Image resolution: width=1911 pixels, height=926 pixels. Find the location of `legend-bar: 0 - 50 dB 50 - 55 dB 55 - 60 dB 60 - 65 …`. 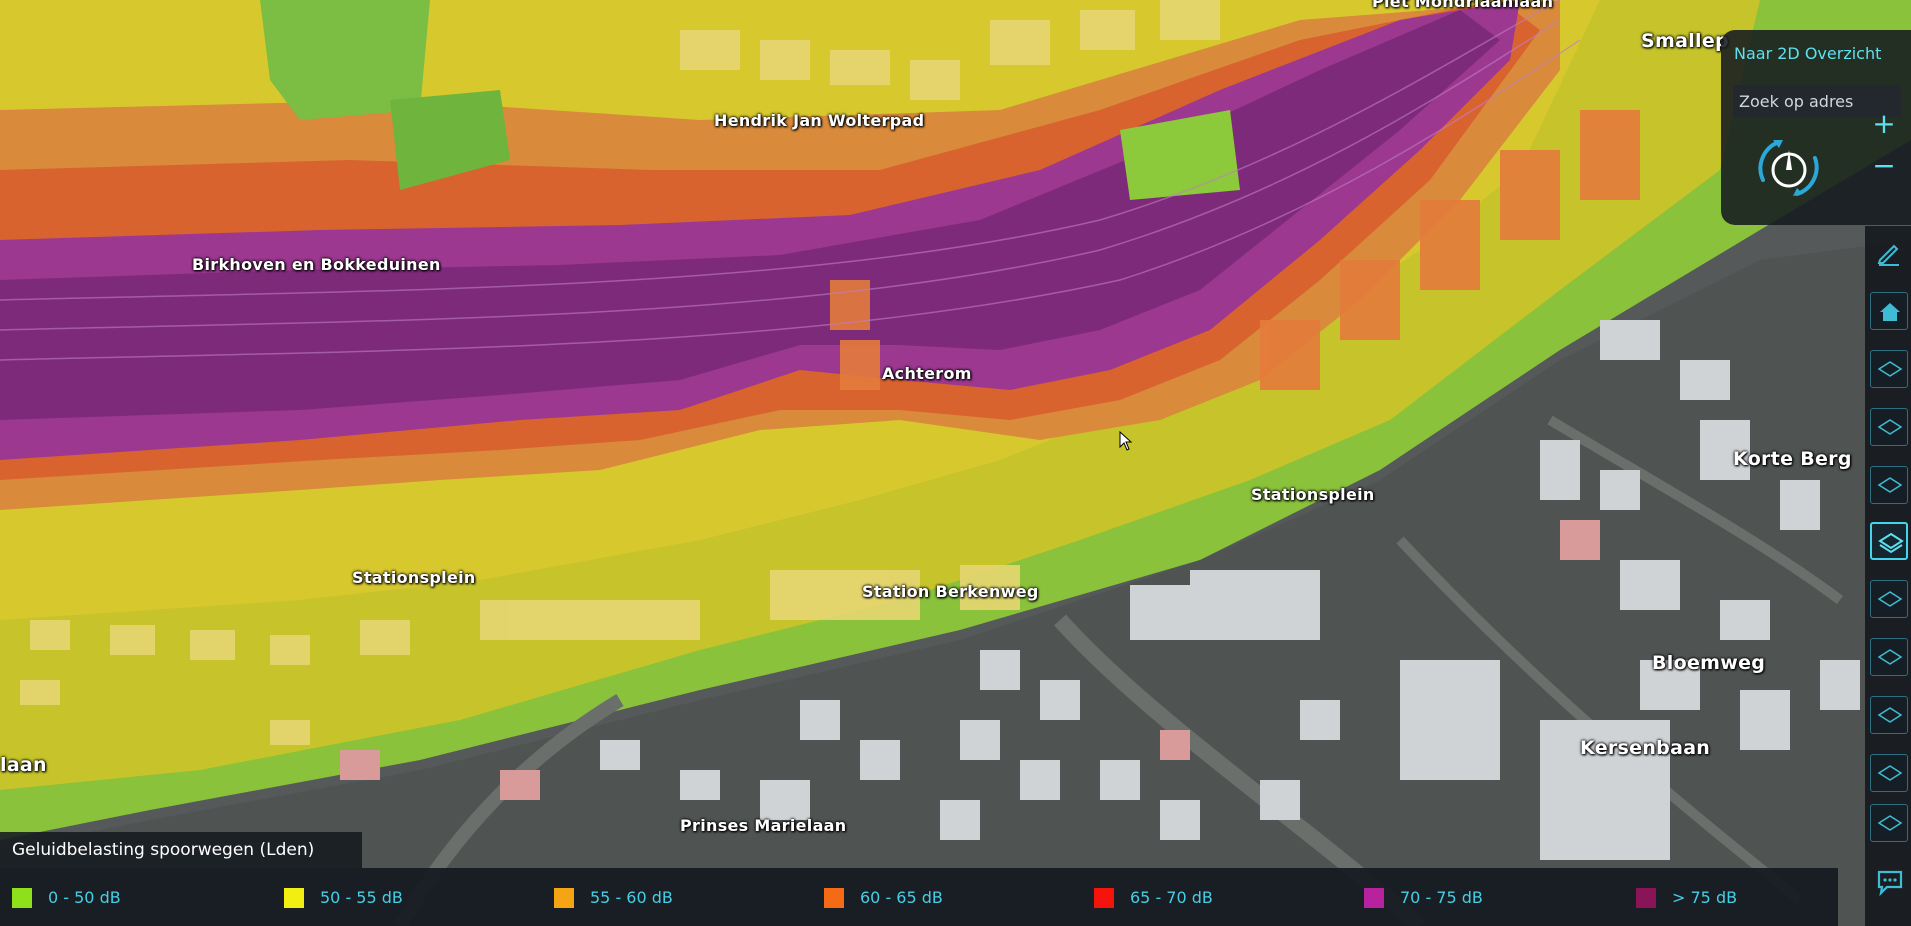

legend-bar: 0 - 50 dB 50 - 55 dB 55 - 60 dB 60 - 65 … is located at coordinates (919, 897).